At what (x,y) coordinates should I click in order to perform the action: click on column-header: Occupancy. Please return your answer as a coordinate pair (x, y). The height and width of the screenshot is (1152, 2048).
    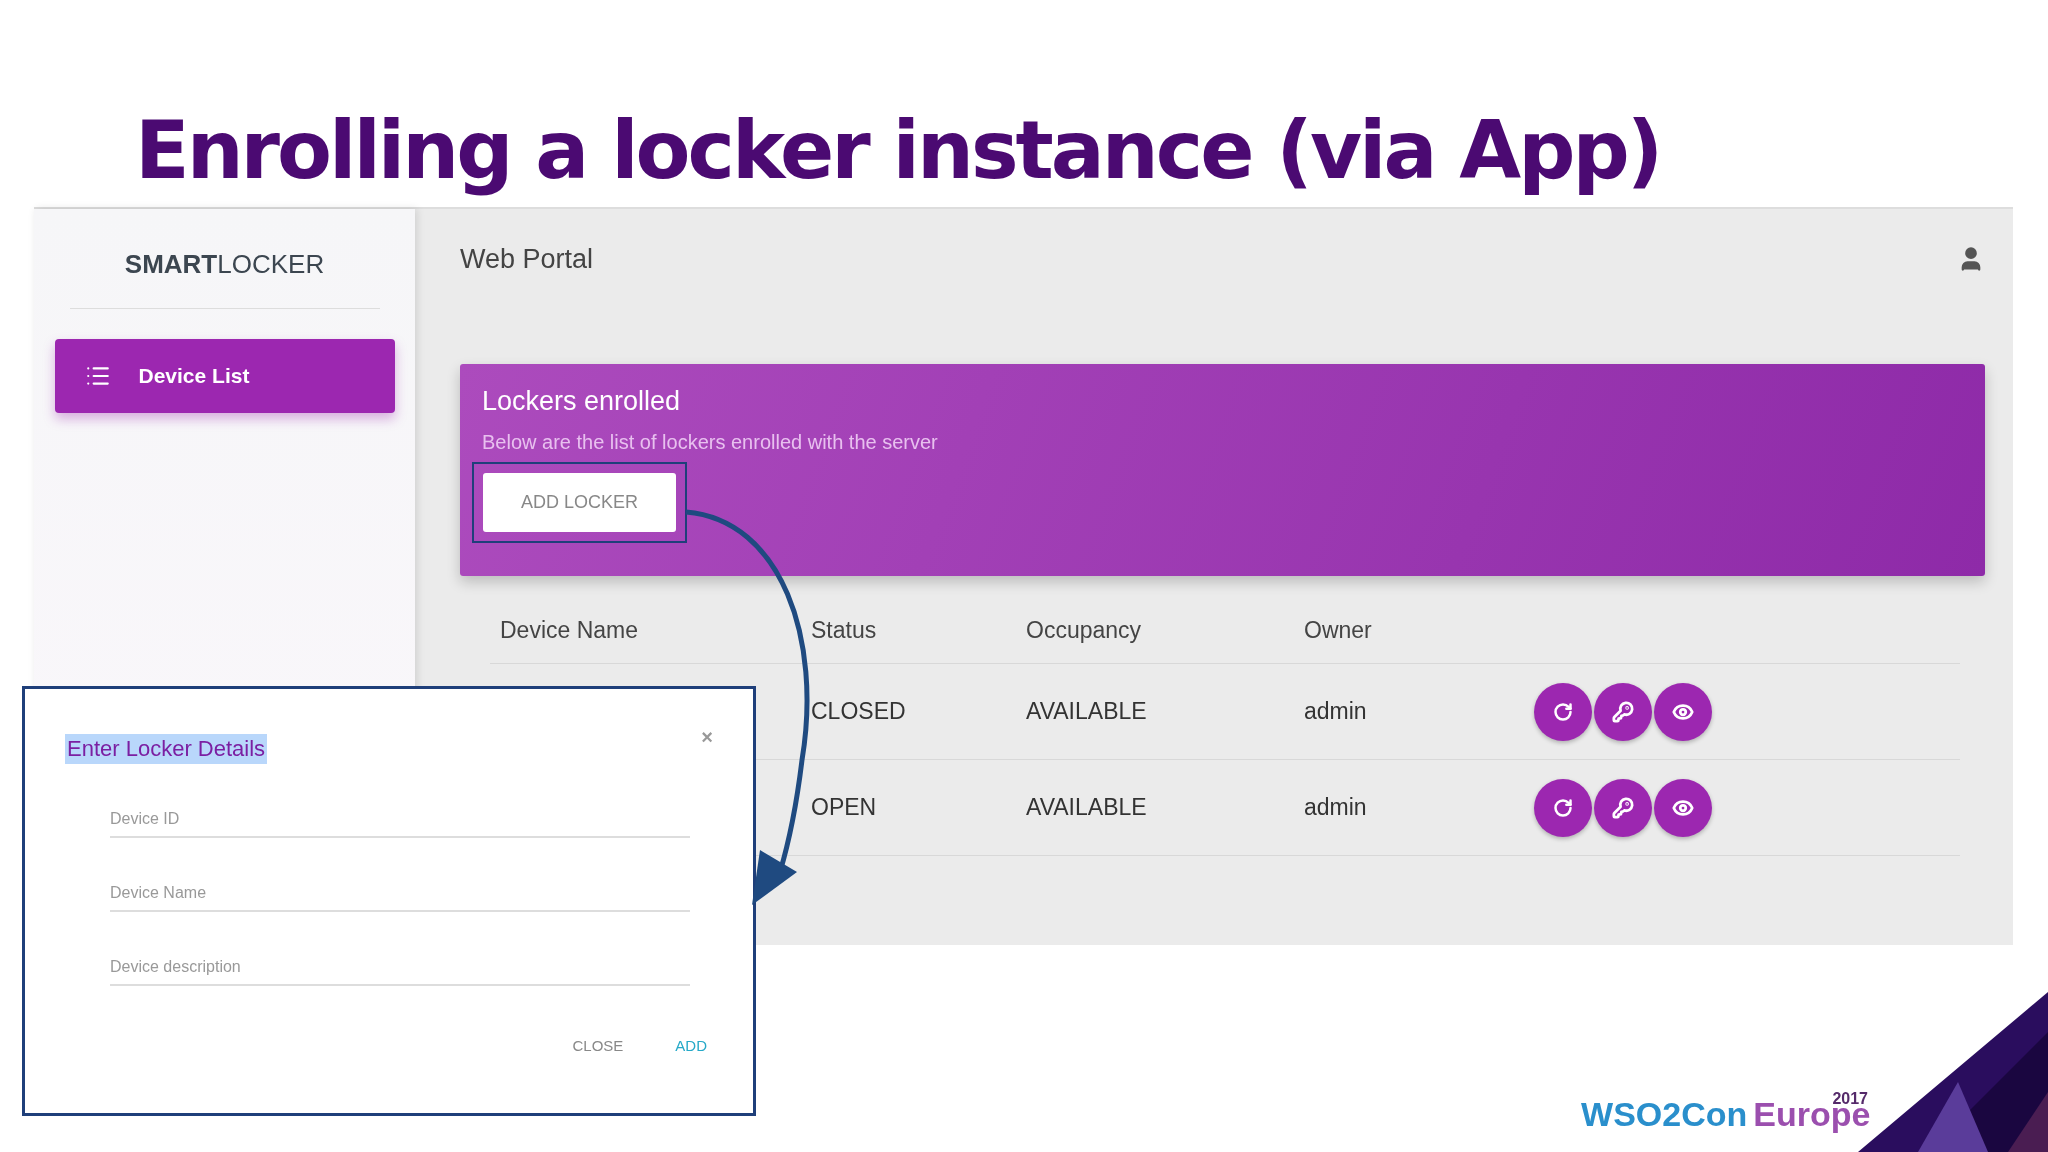
    Looking at the image, I should click on (1084, 630).